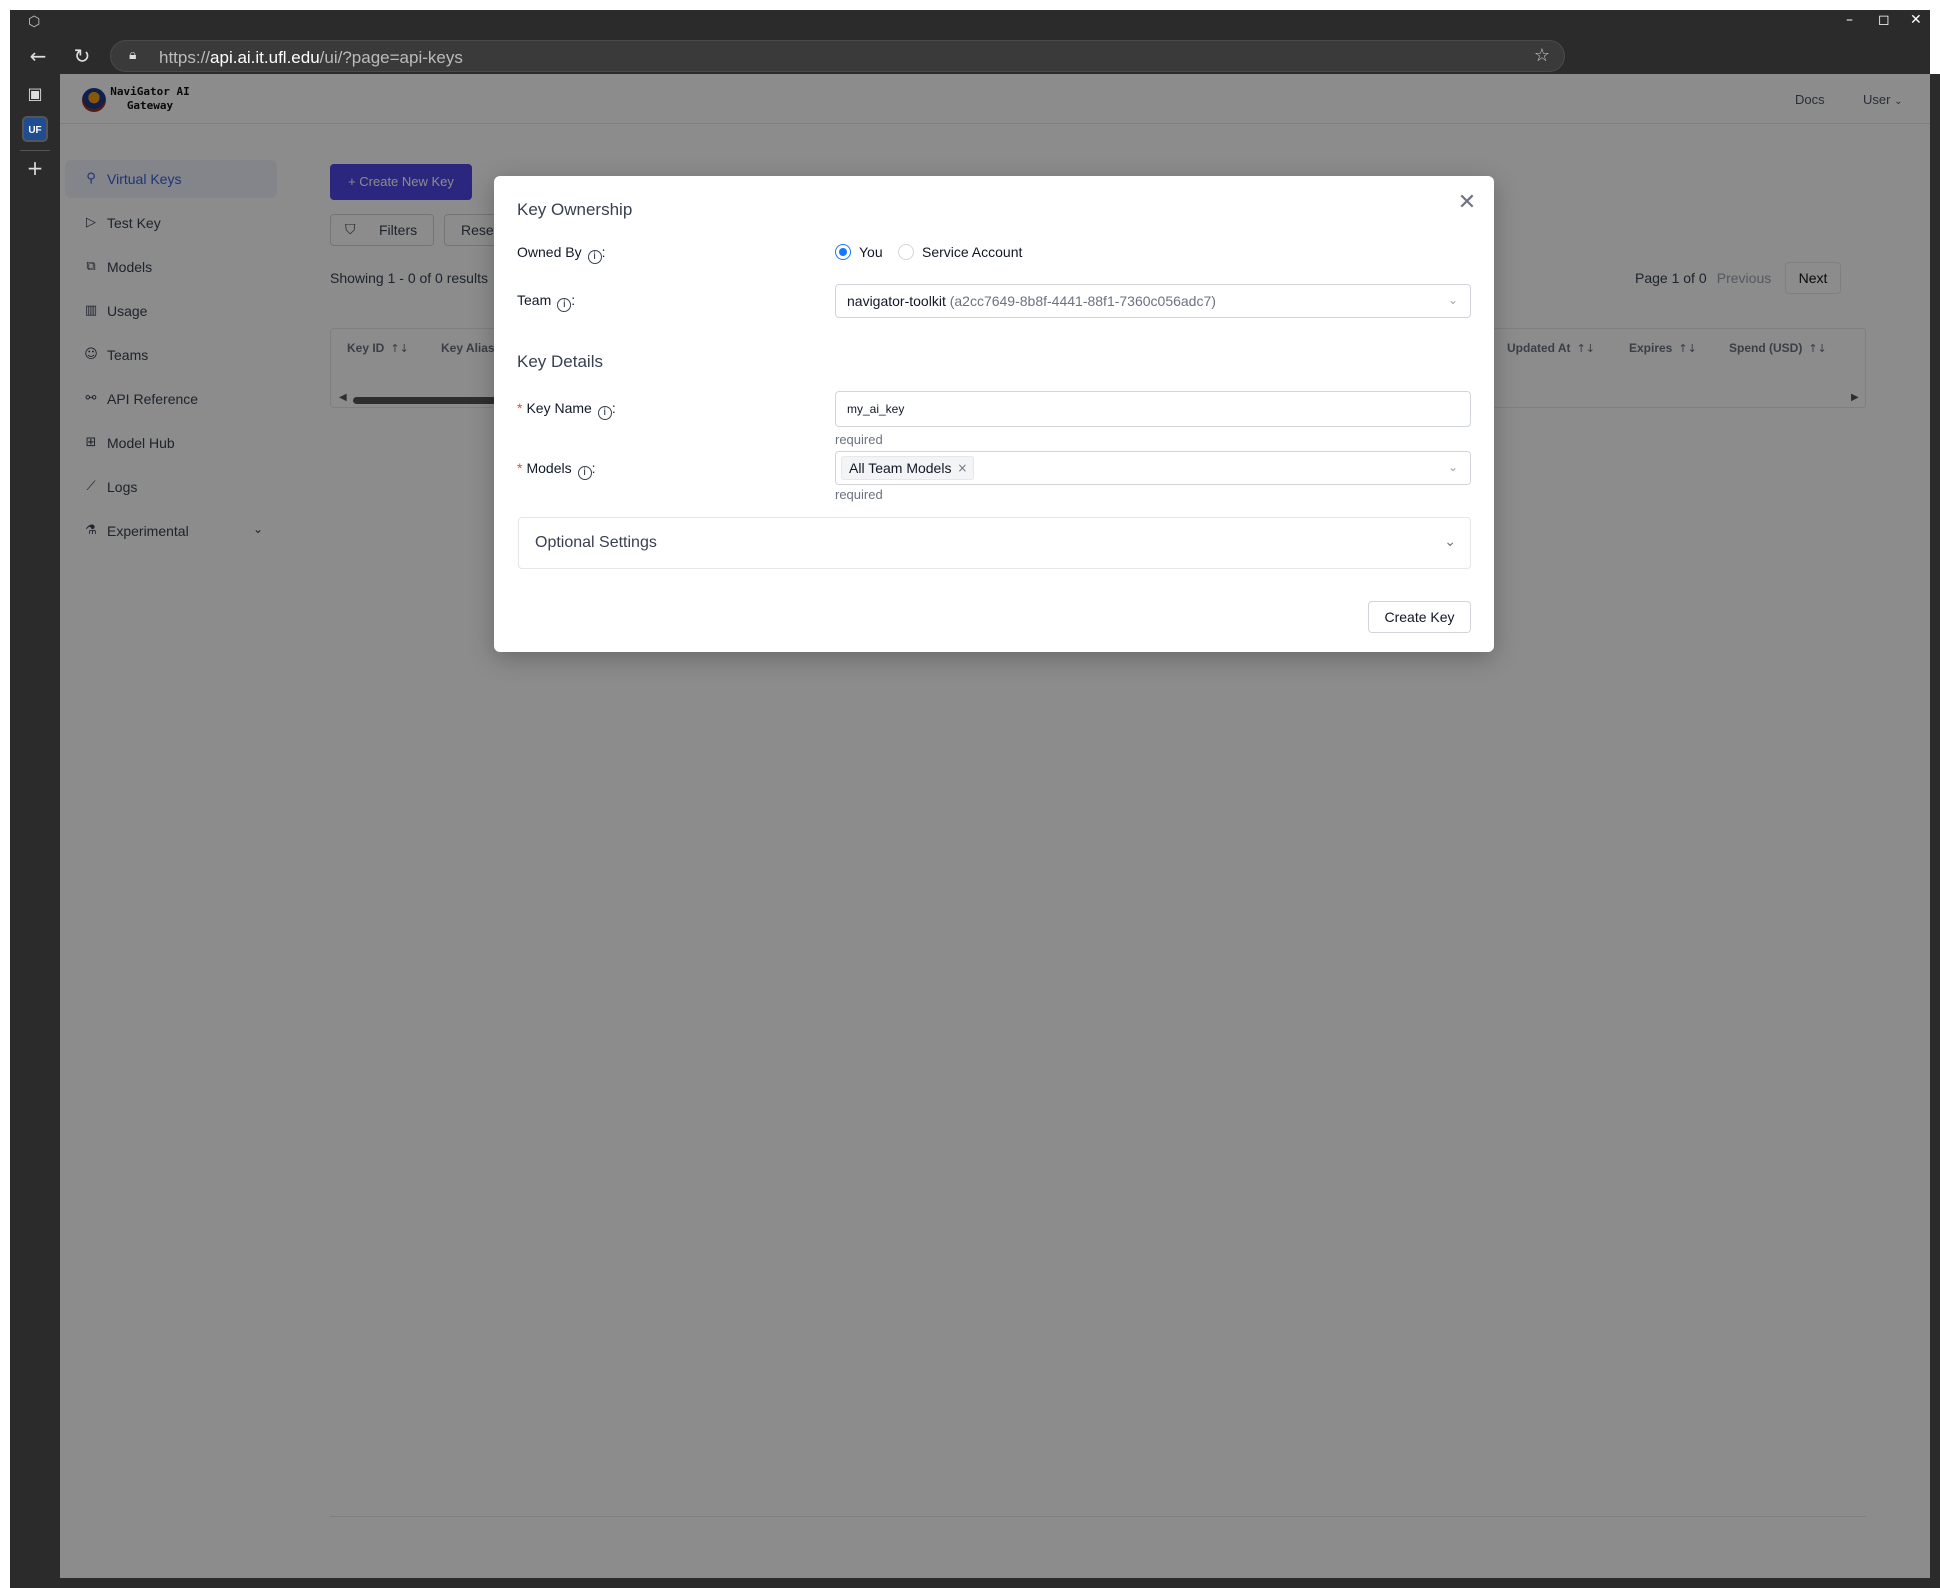  Describe the element at coordinates (35, 826) in the screenshot. I see `browser-sidebar: ▣ UF +` at that location.